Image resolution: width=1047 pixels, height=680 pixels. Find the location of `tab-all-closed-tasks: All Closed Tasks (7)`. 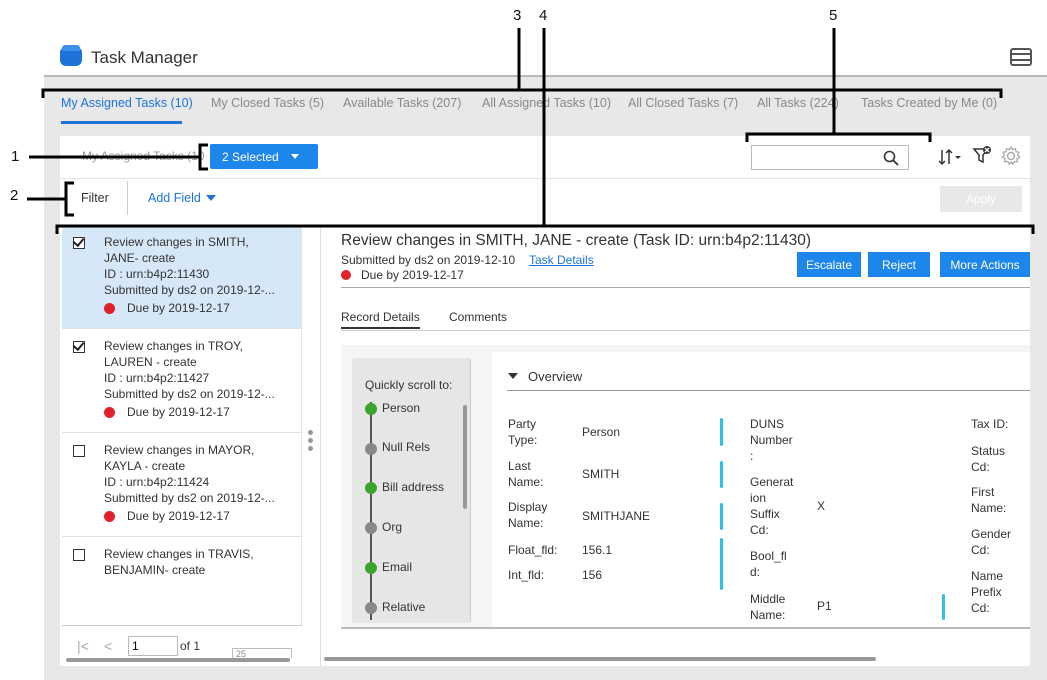

tab-all-closed-tasks: All Closed Tasks (7) is located at coordinates (683, 103).